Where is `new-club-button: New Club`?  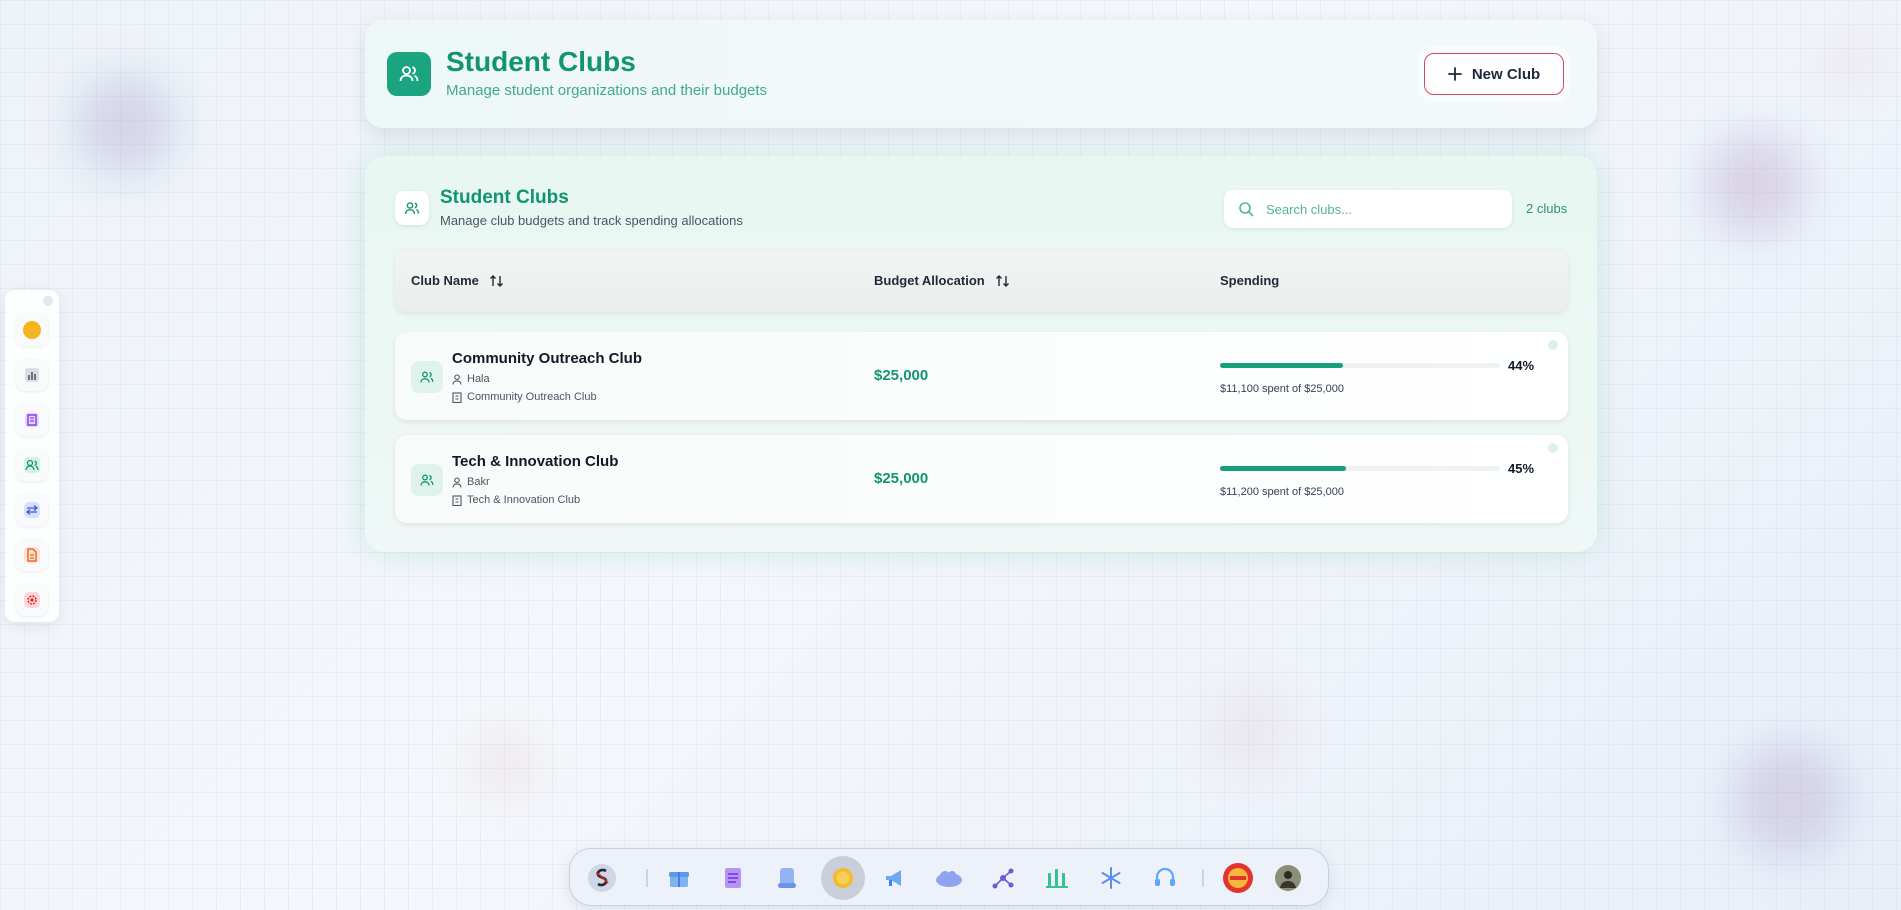 new-club-button: New Club is located at coordinates (1494, 74).